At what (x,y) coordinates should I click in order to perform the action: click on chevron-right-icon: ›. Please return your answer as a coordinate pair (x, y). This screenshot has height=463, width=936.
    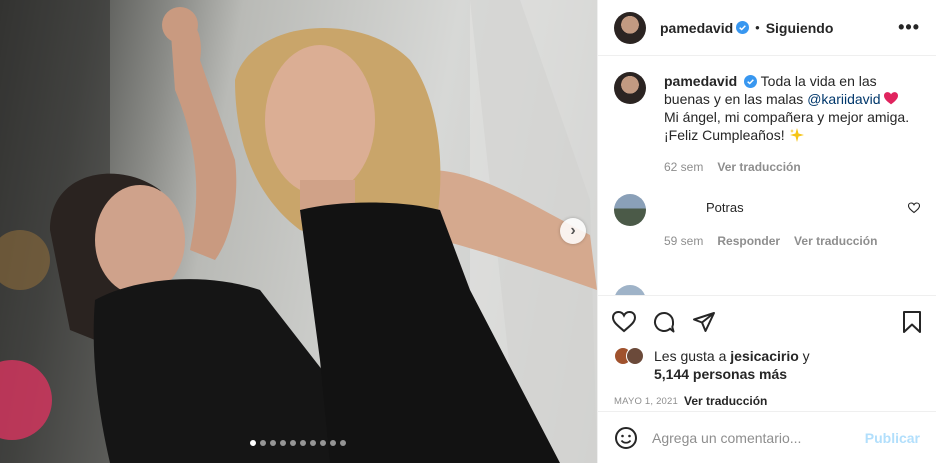
    Looking at the image, I should click on (573, 230).